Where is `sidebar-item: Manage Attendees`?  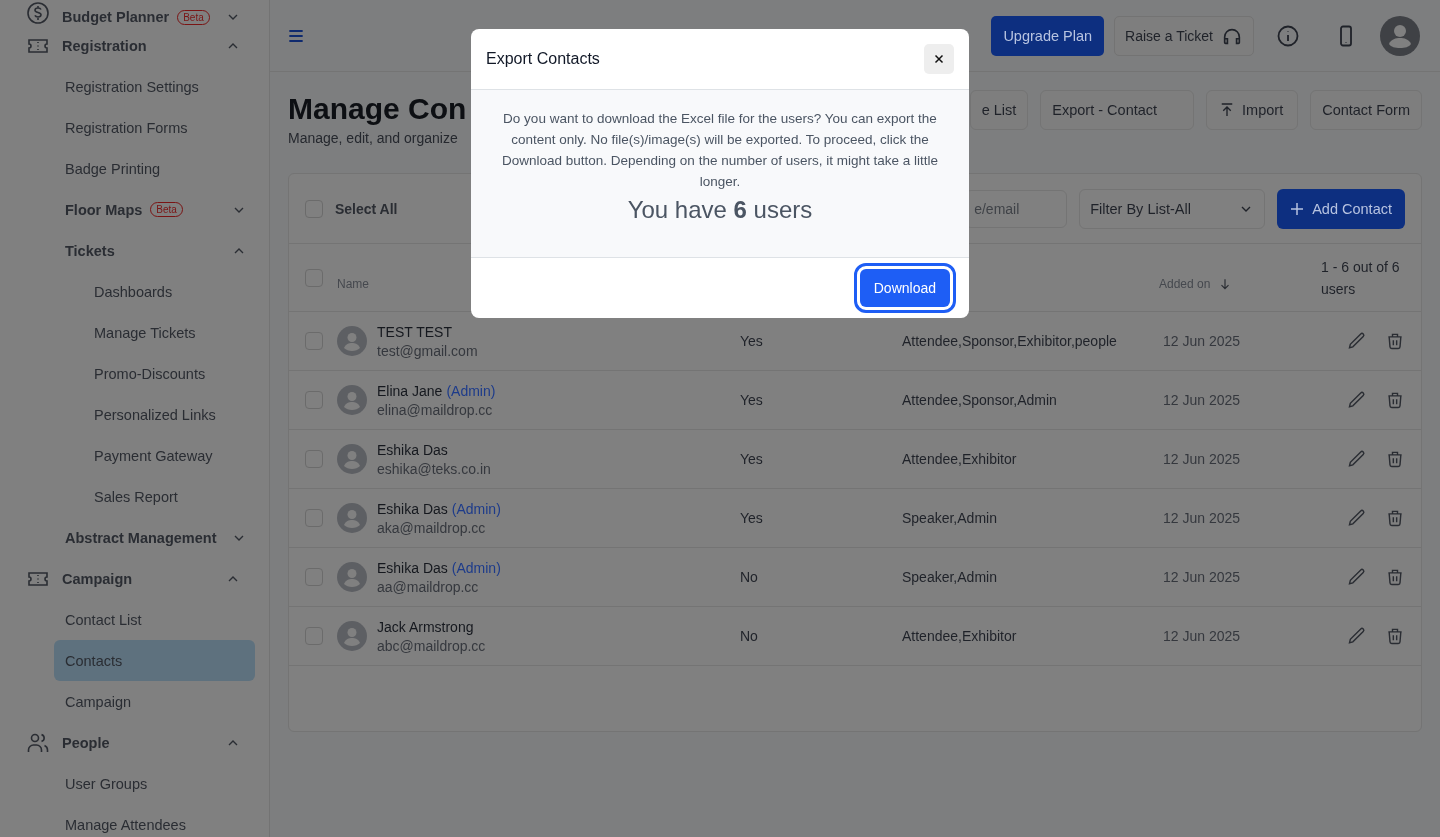
sidebar-item: Manage Attendees is located at coordinates (154, 820).